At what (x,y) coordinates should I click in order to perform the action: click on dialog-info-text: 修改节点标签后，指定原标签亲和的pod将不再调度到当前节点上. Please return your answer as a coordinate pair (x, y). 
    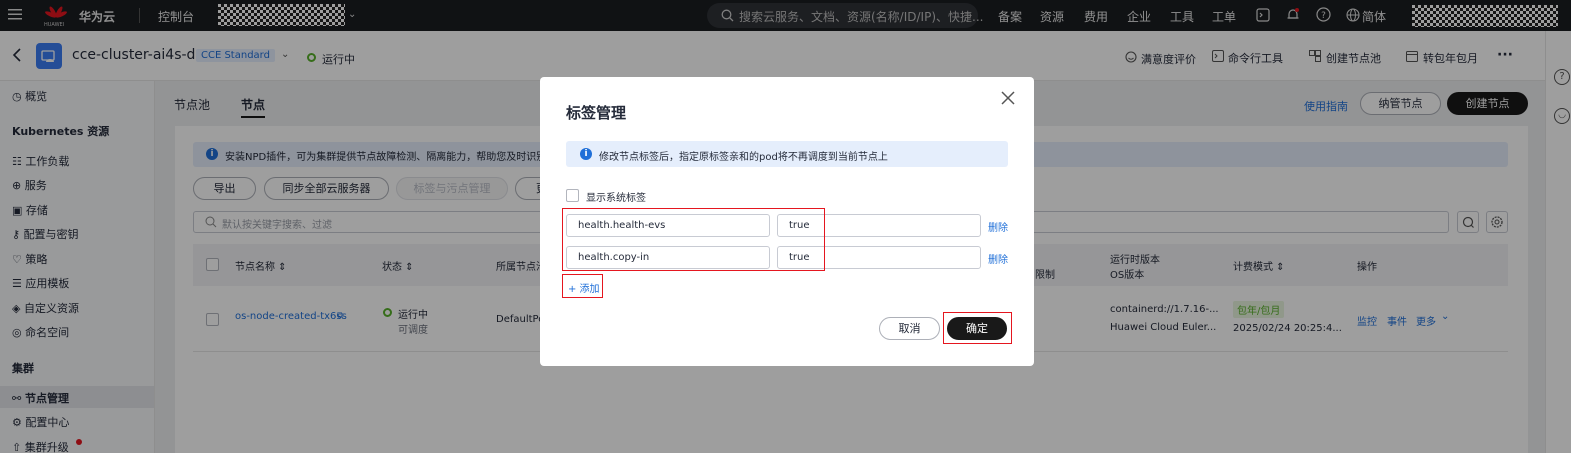
    Looking at the image, I should click on (743, 157).